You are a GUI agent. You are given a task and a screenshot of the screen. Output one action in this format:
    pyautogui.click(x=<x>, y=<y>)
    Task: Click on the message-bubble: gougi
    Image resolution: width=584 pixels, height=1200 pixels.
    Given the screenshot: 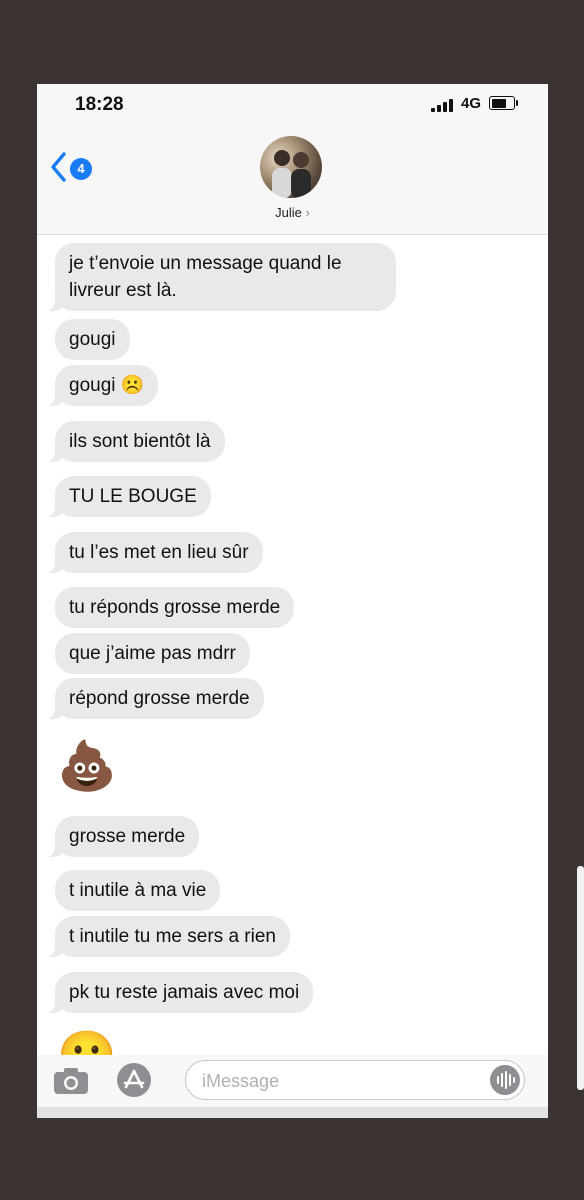 What is the action you would take?
    pyautogui.click(x=92, y=339)
    